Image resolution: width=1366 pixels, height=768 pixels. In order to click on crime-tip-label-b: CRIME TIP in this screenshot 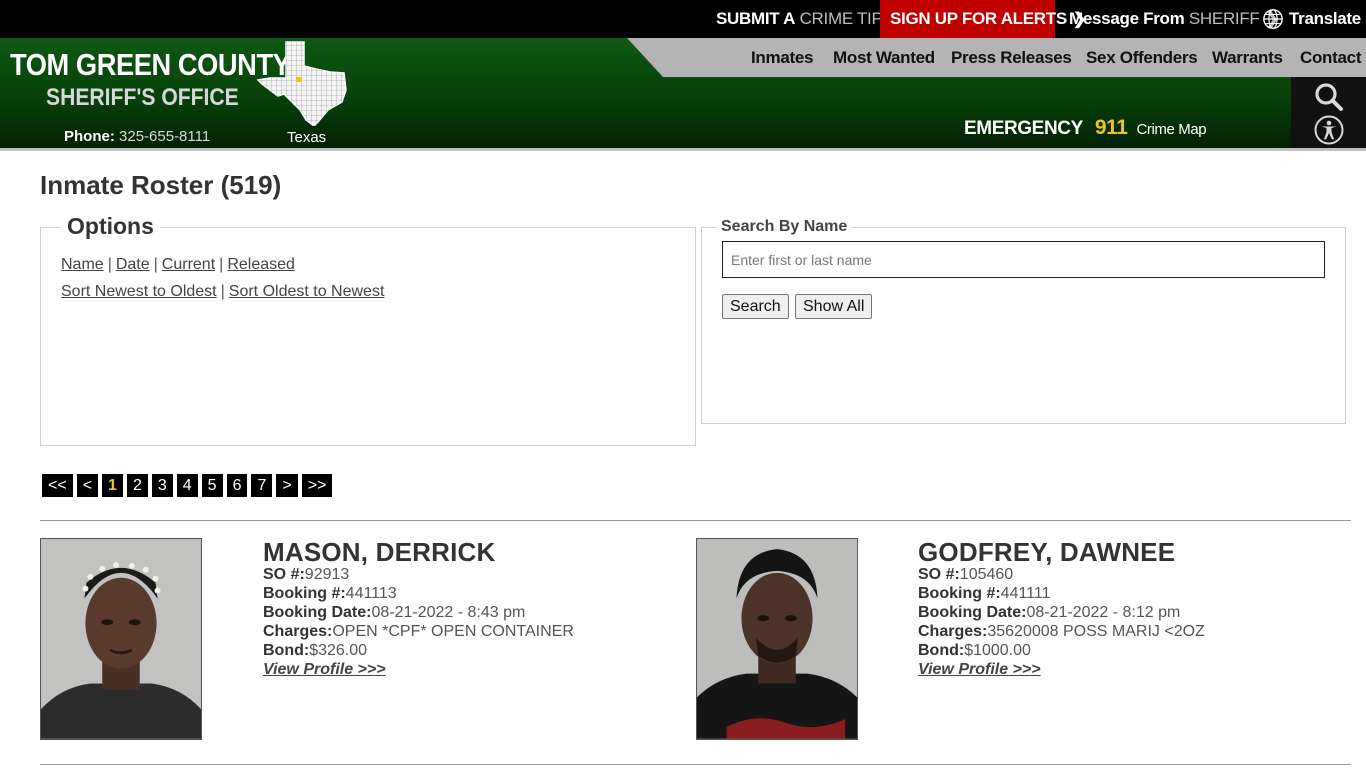, I will do `click(841, 18)`.